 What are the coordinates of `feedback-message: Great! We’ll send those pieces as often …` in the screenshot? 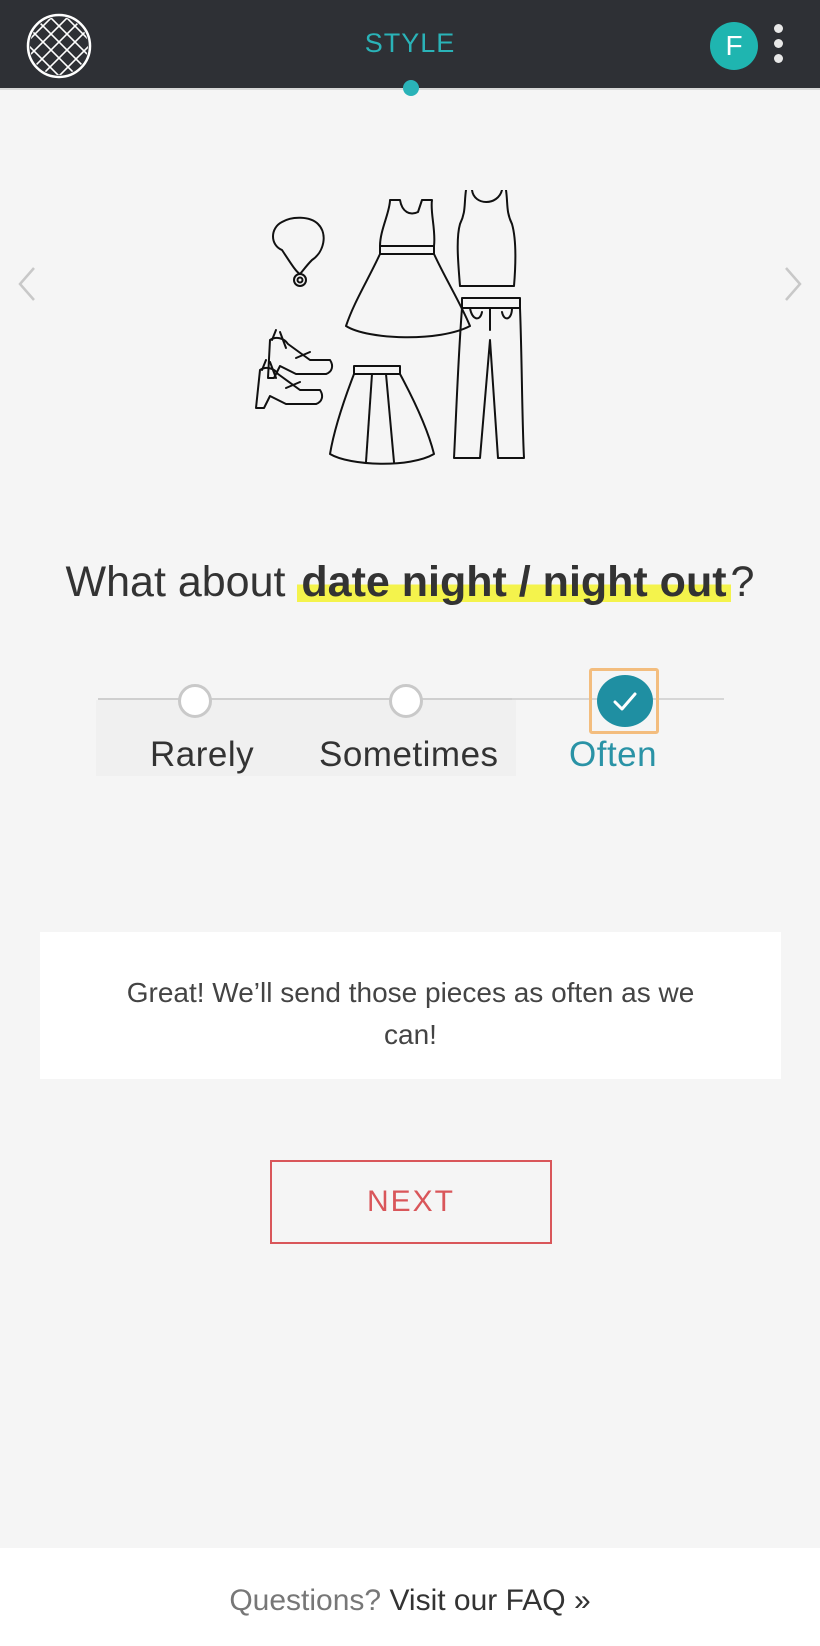 It's located at (410, 1013).